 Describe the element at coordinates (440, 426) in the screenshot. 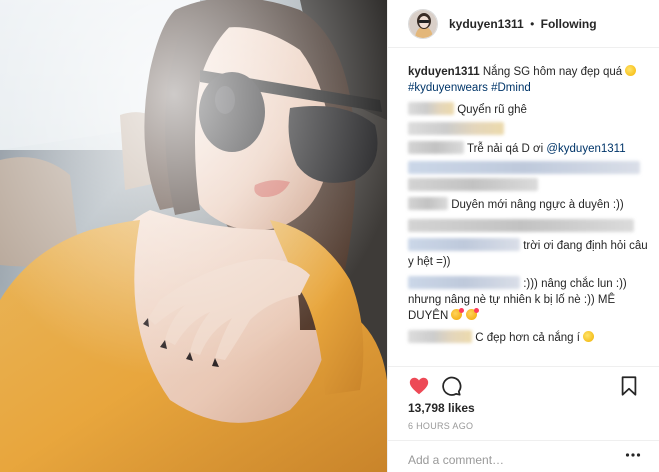

I see `post-timestamp: 6 HOURS AGO` at that location.